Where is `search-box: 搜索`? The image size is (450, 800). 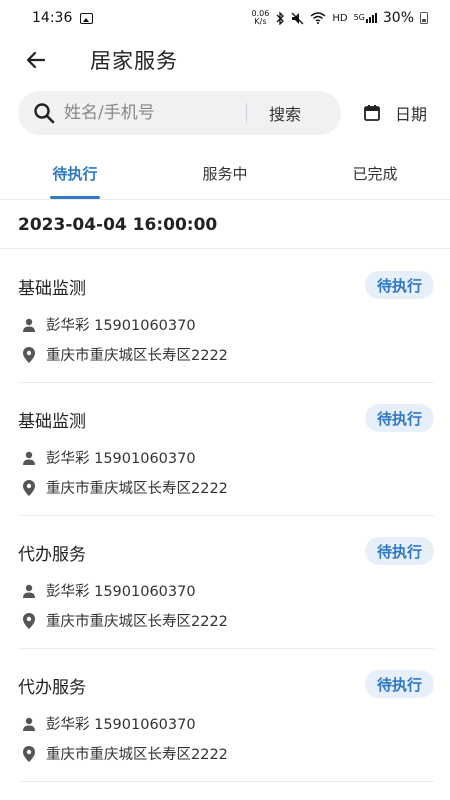 search-box: 搜索 is located at coordinates (179, 113).